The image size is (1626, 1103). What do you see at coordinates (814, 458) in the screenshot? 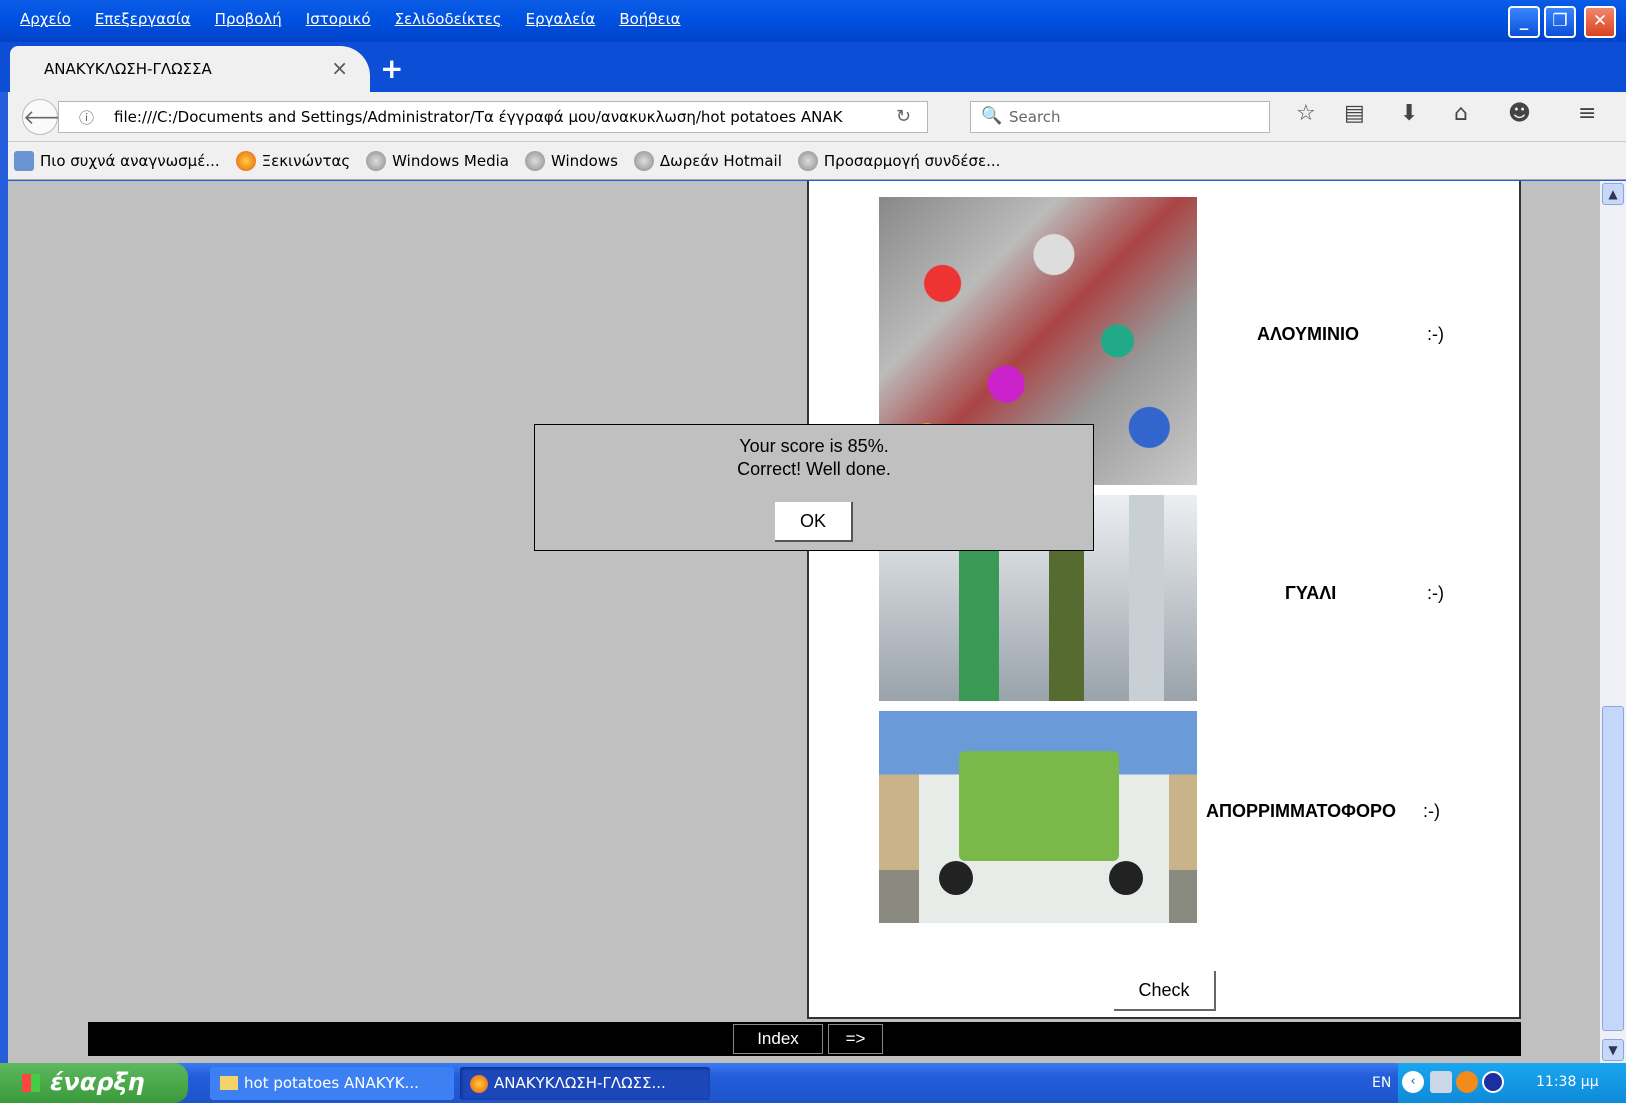
I see `score-message: Your score is 85%. Correct! Well done.` at bounding box center [814, 458].